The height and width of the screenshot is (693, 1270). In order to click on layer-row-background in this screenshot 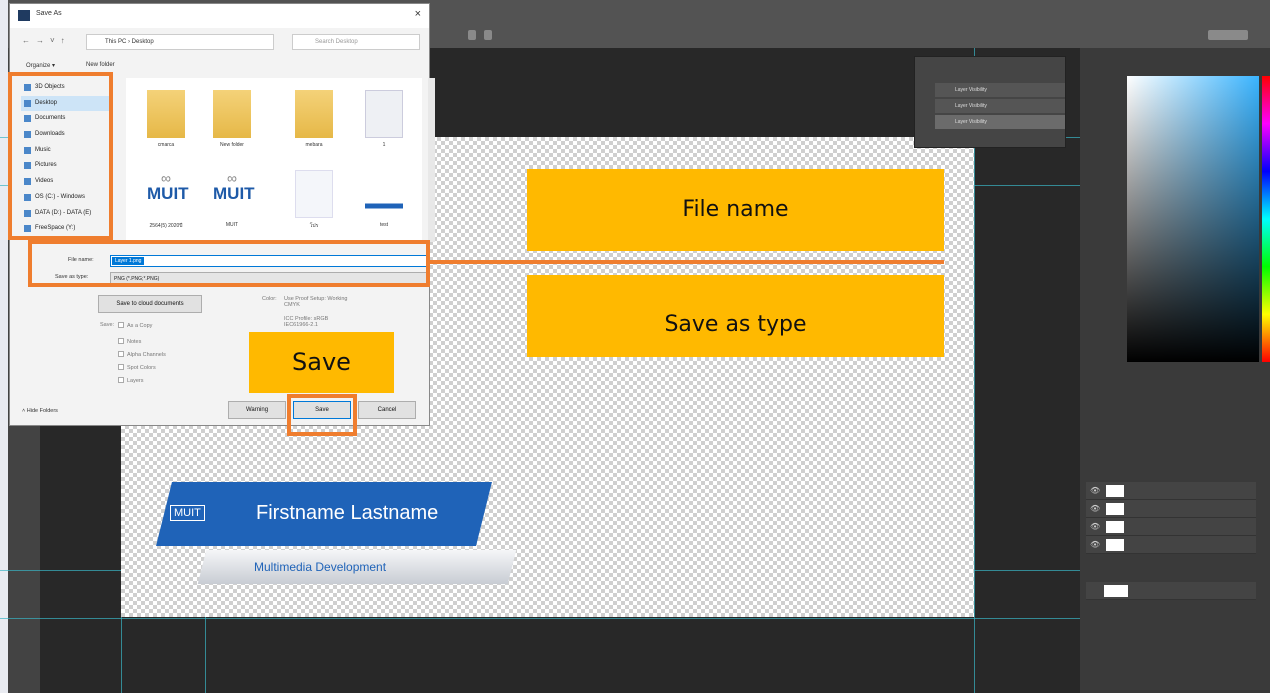, I will do `click(1171, 591)`.